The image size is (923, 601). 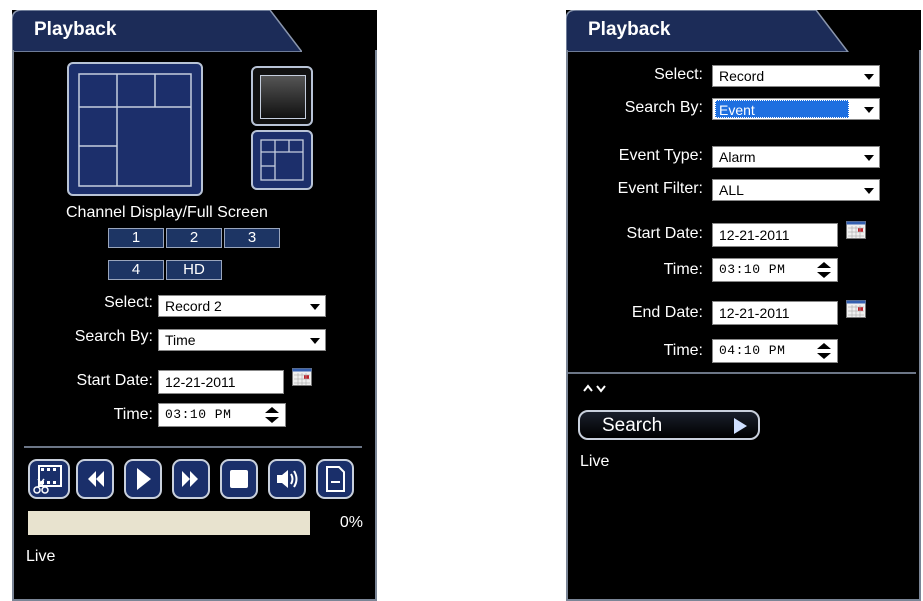 I want to click on audio-button, so click(x=287, y=479).